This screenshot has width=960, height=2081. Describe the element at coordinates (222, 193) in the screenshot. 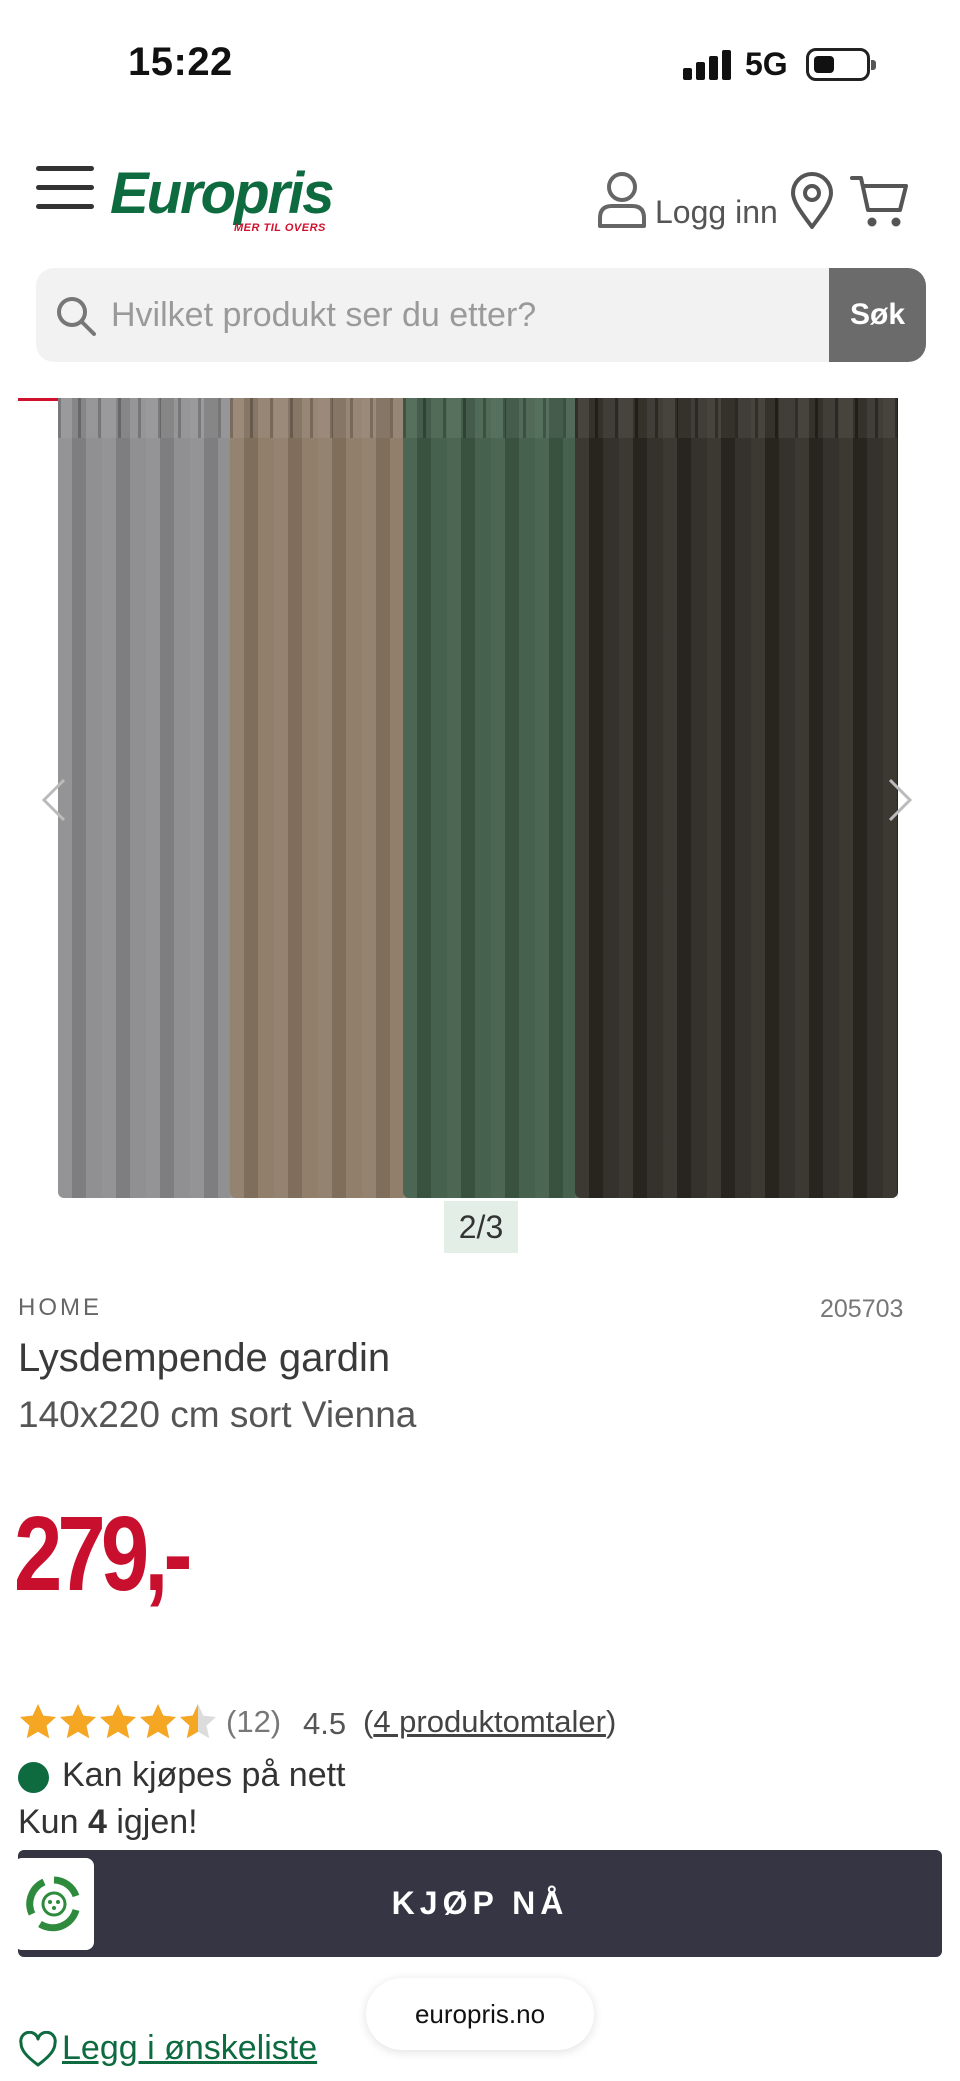

I see `logo-wordmark: Europris` at that location.